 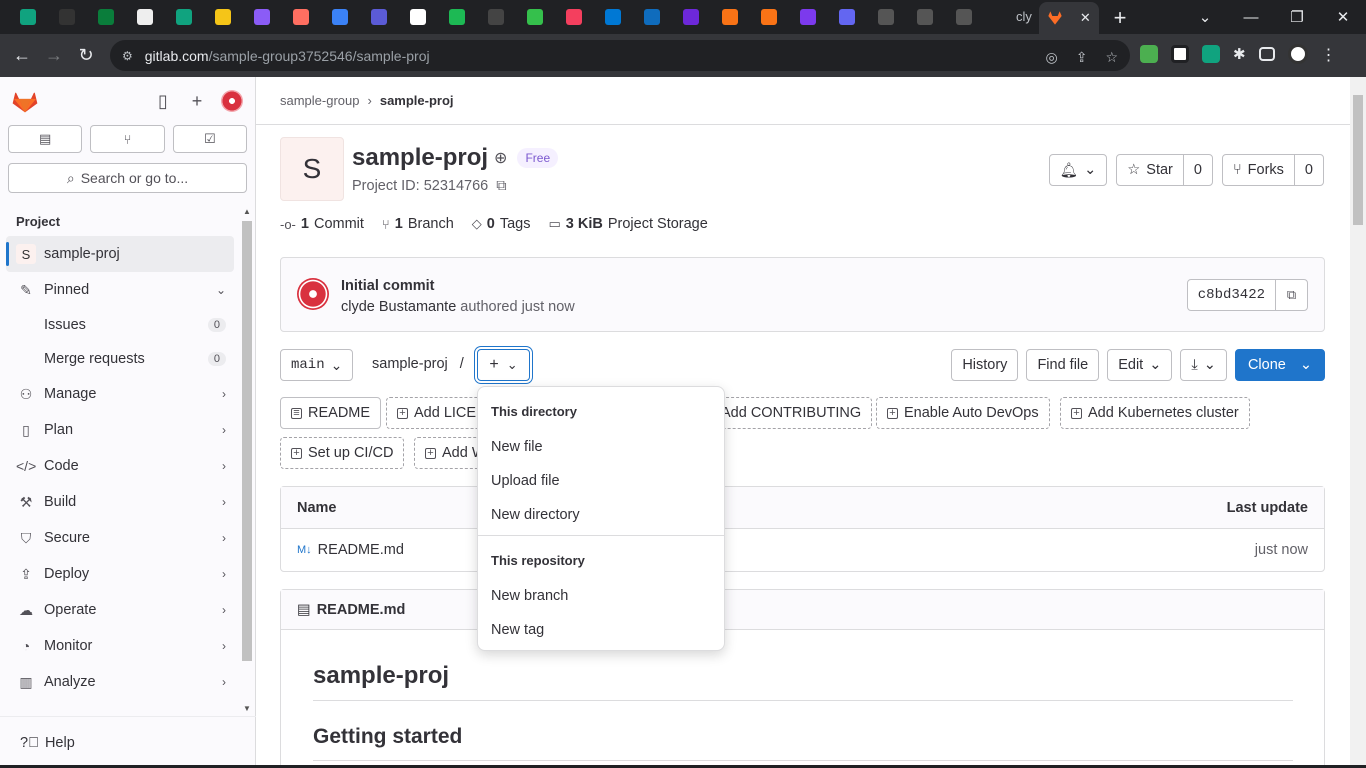 What do you see at coordinates (54, 55) in the screenshot?
I see `forward-icon: →` at bounding box center [54, 55].